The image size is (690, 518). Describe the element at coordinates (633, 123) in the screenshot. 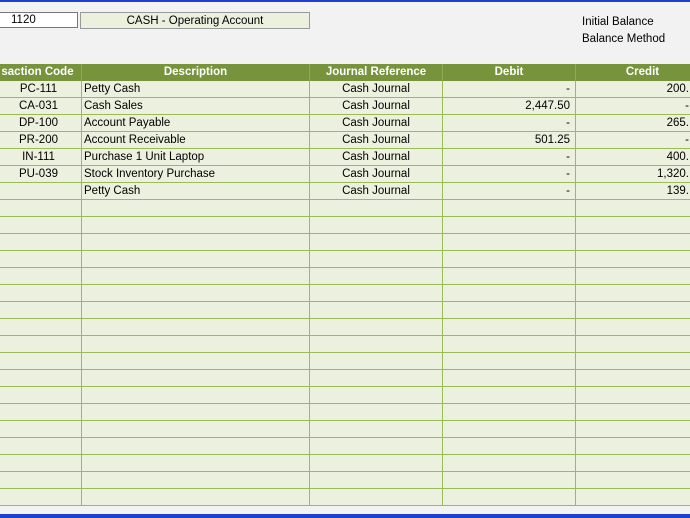

I see `credit-cell: 265.` at that location.